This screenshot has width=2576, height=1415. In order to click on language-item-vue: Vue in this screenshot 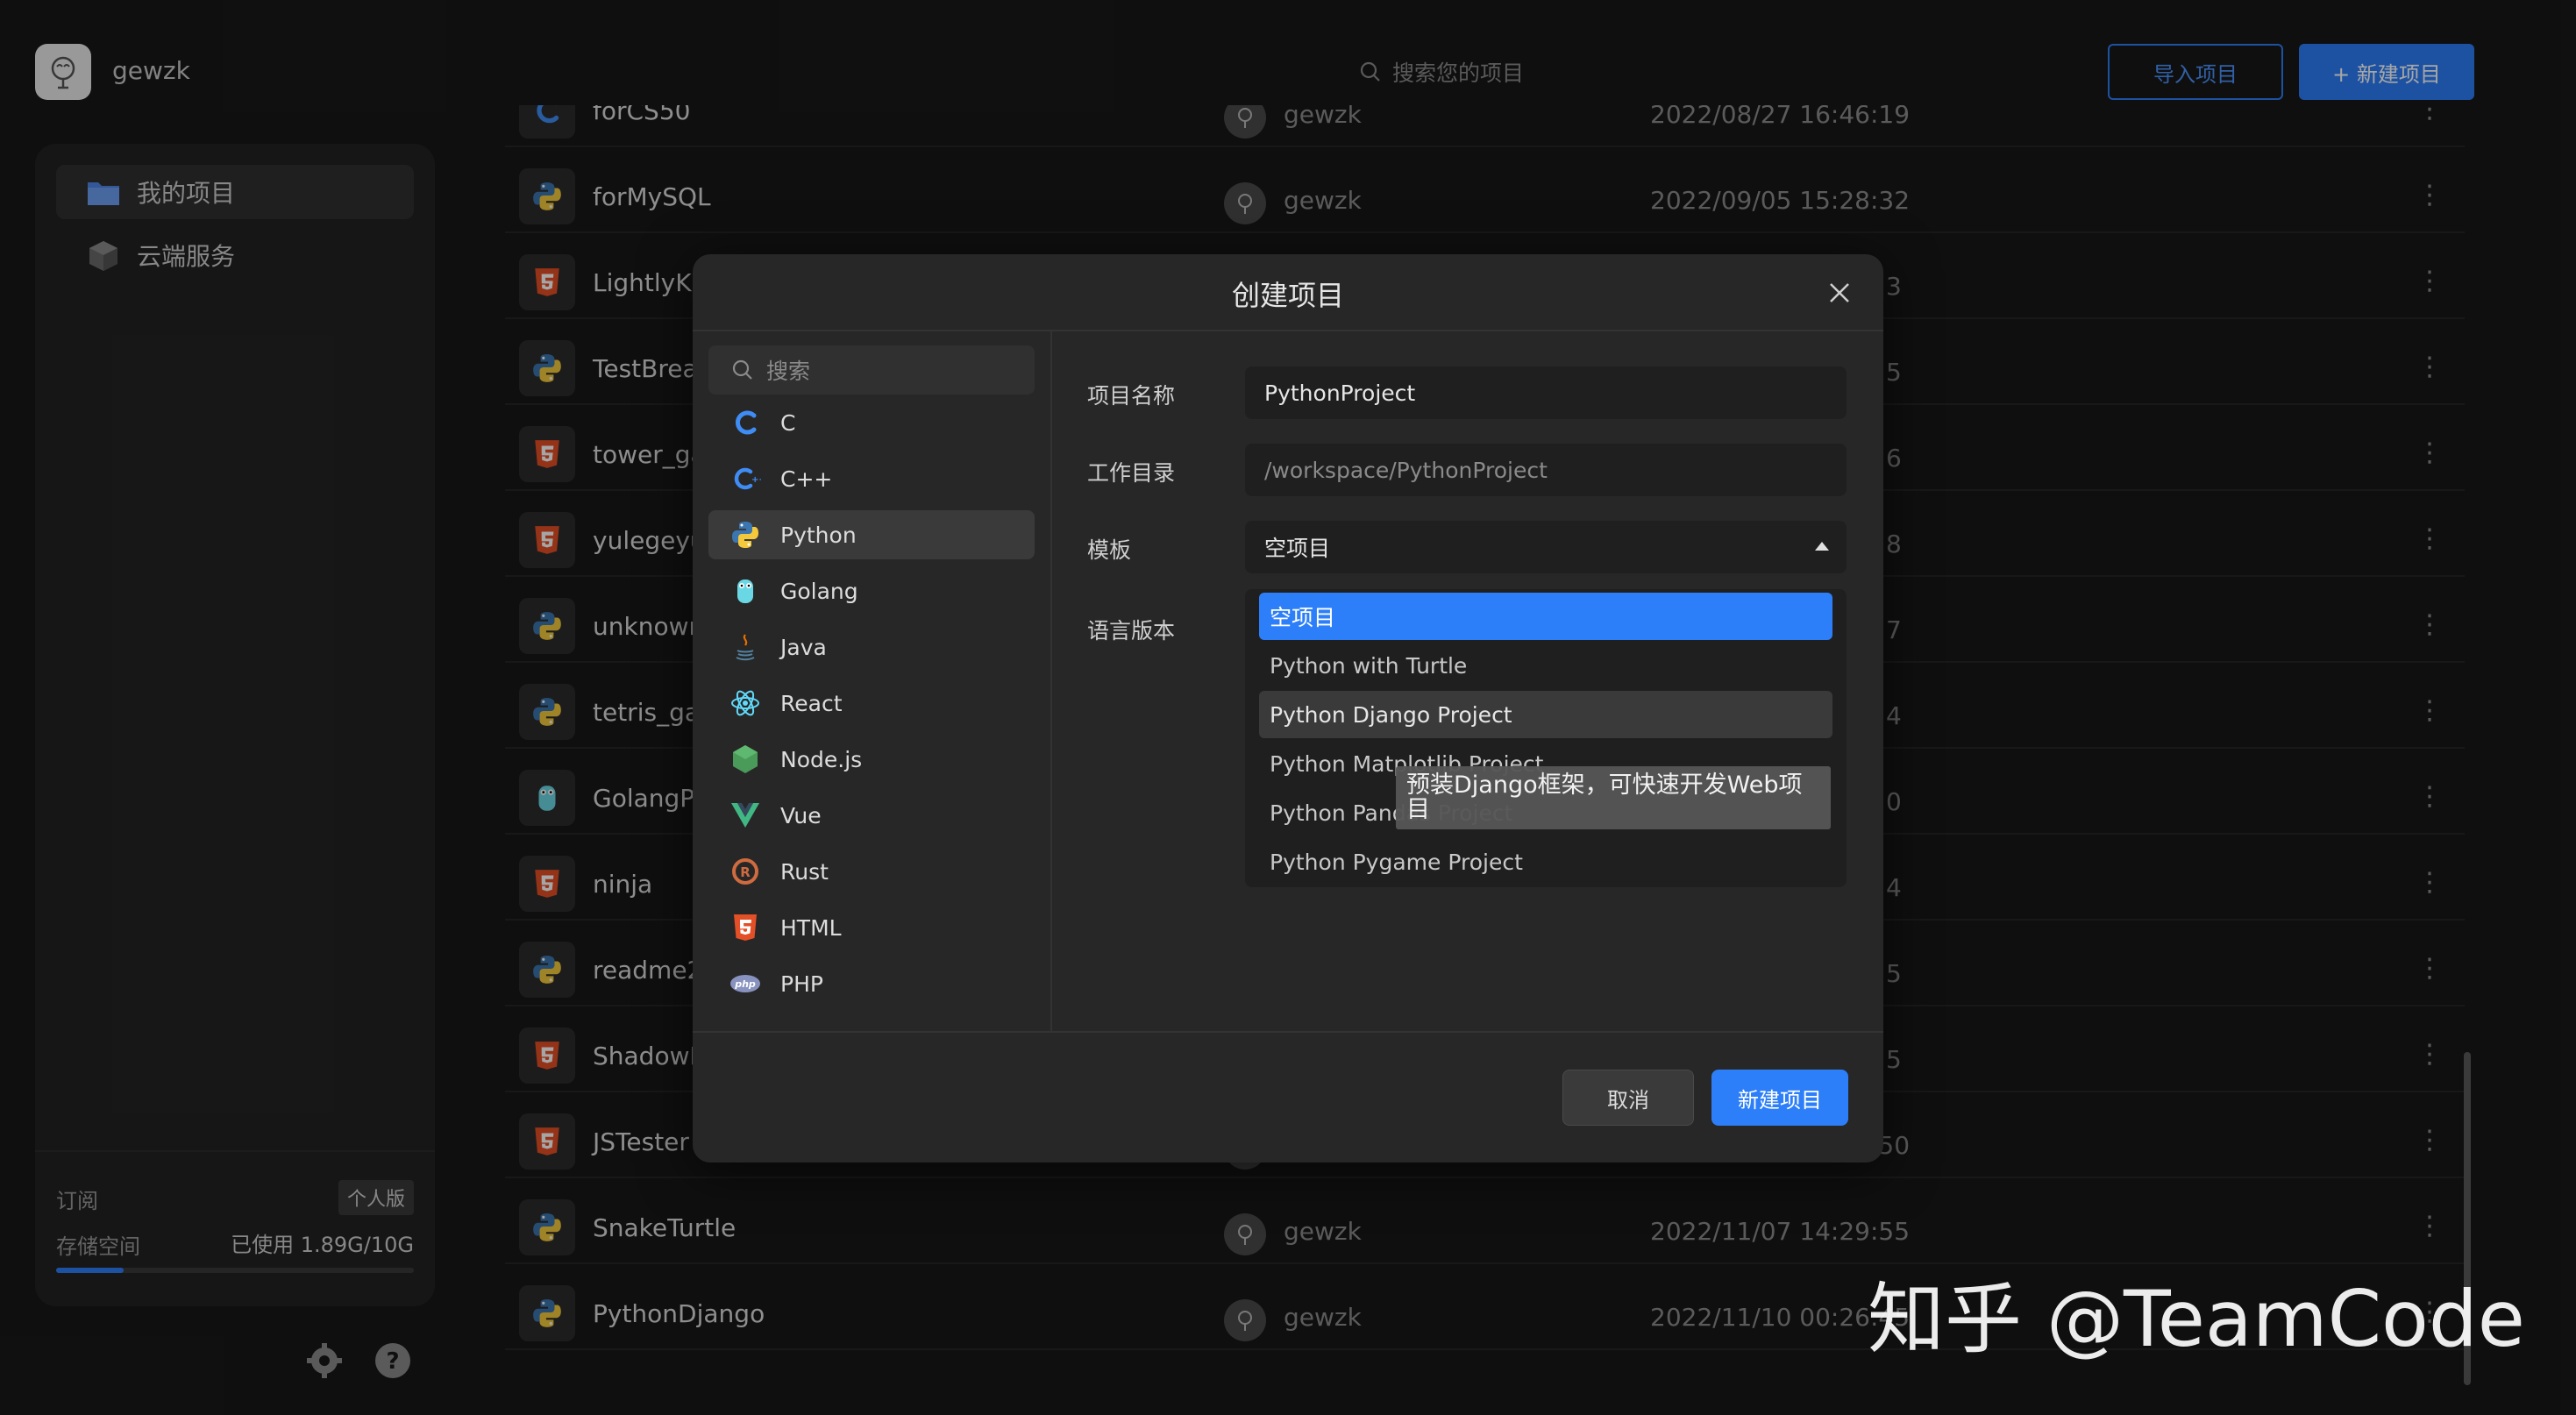, I will do `click(871, 815)`.